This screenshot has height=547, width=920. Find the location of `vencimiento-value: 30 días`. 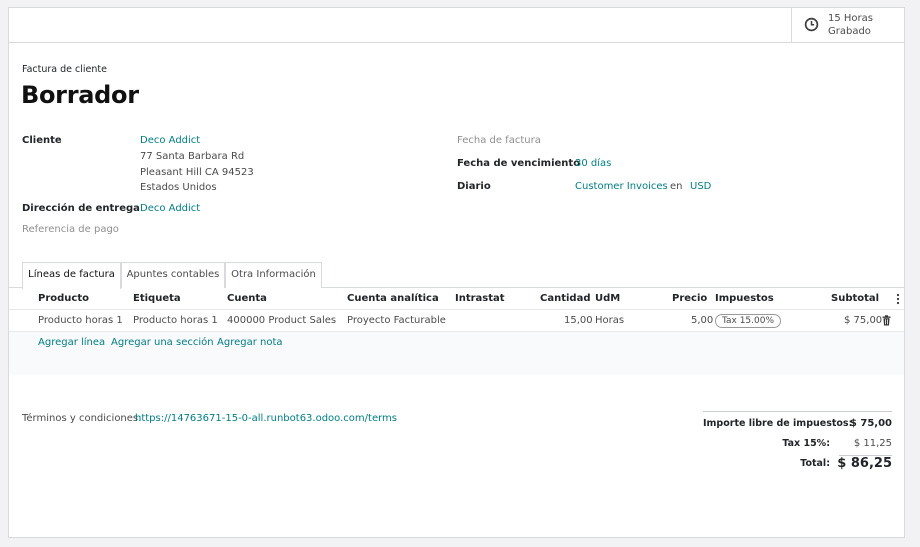

vencimiento-value: 30 días is located at coordinates (593, 163).